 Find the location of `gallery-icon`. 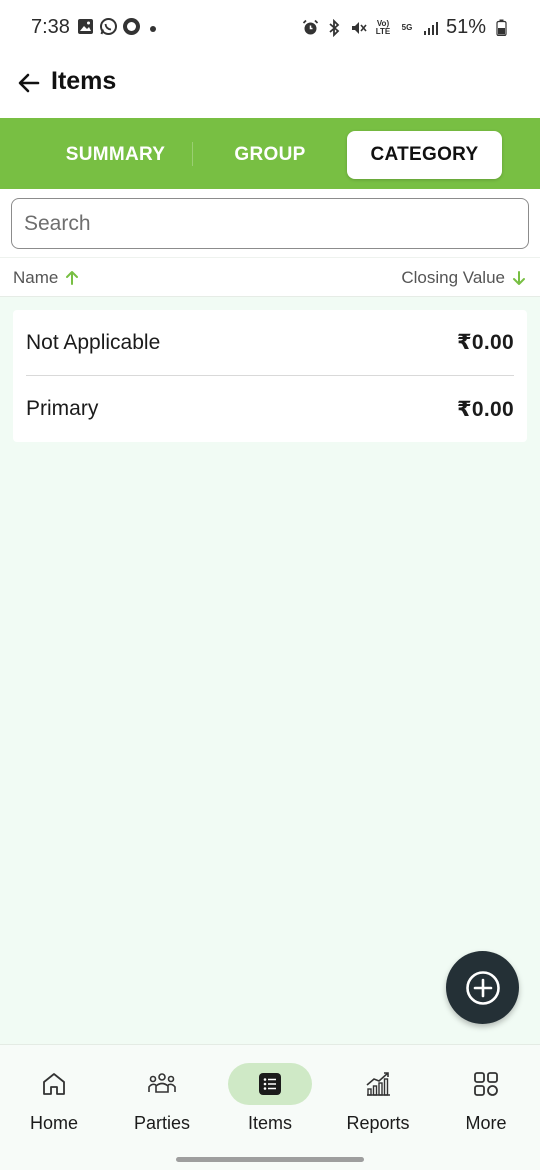

gallery-icon is located at coordinates (85, 26).